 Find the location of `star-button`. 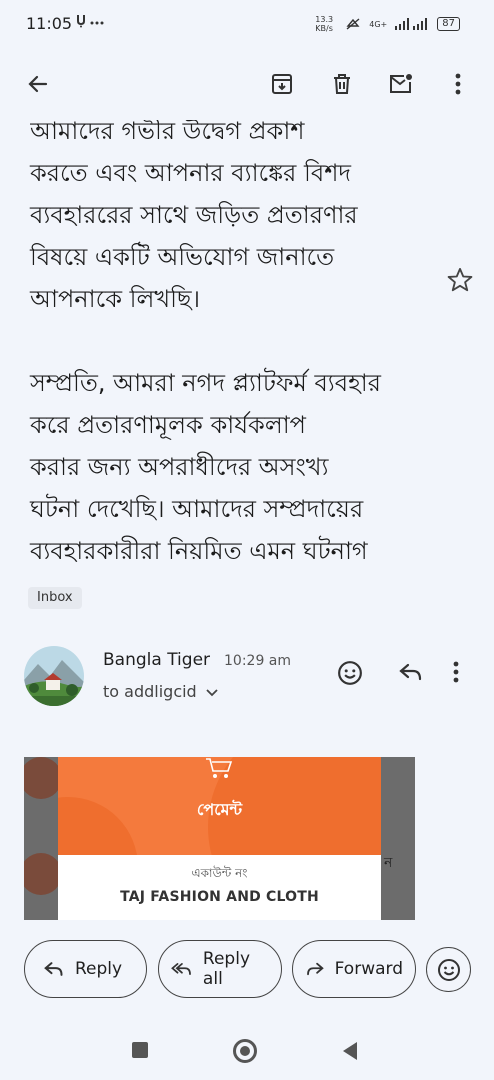

star-button is located at coordinates (460, 280).